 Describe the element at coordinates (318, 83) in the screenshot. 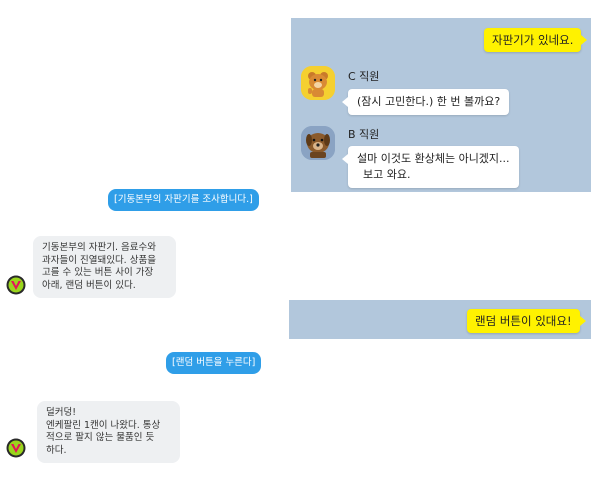

I see `bear-avatar-icon` at that location.